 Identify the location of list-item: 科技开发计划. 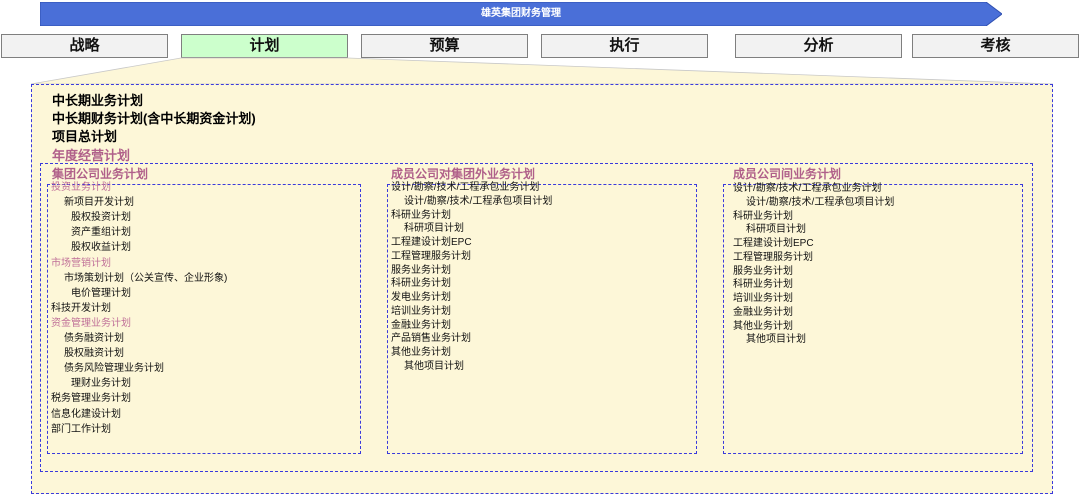
(81, 308).